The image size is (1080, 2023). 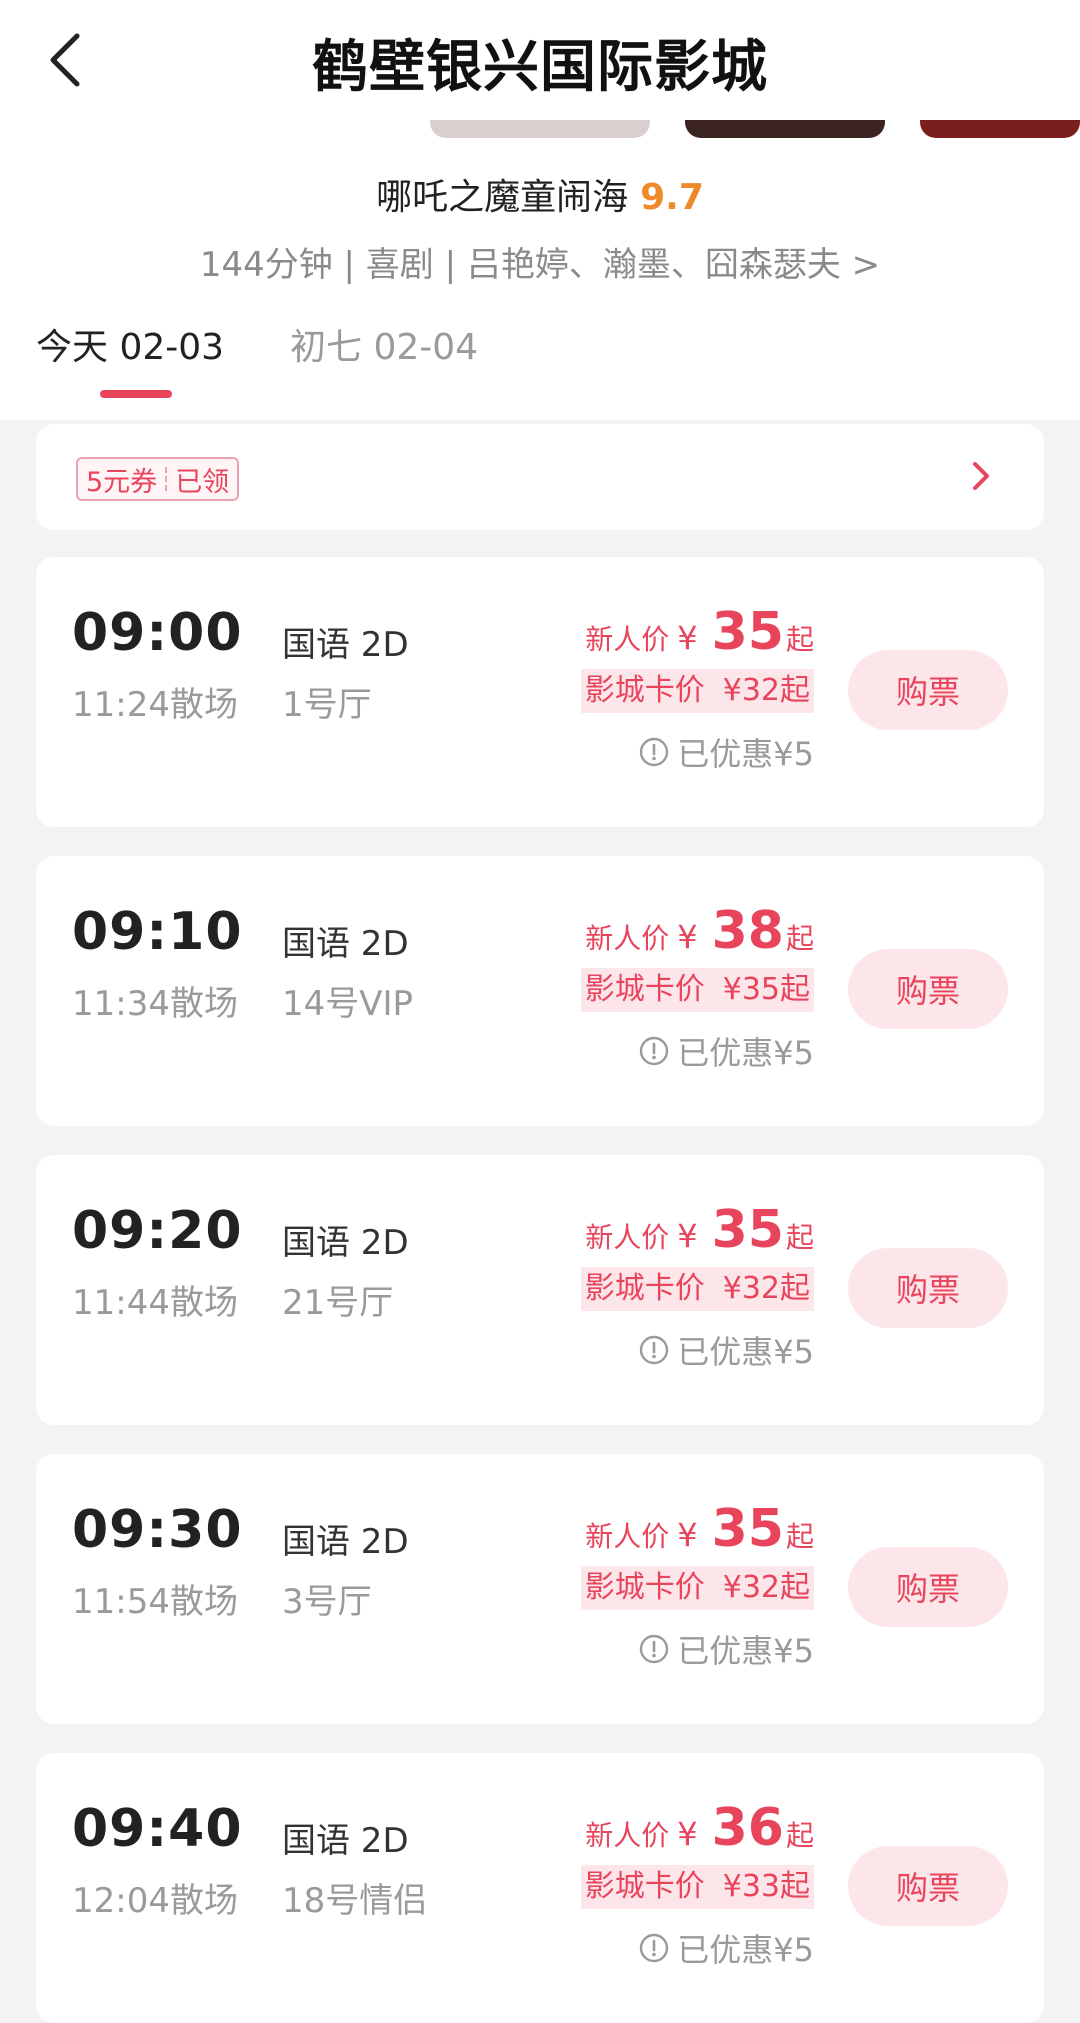 I want to click on movie-name: 哪吒之魔童闹海, so click(x=502, y=197).